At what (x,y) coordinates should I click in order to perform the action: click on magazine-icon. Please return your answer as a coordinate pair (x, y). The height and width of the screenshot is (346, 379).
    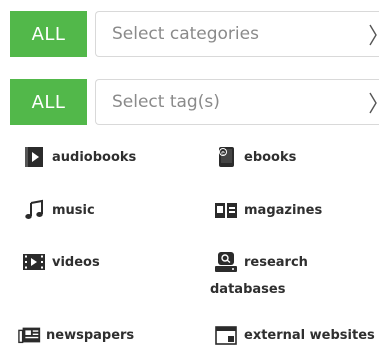
    Looking at the image, I should click on (226, 210).